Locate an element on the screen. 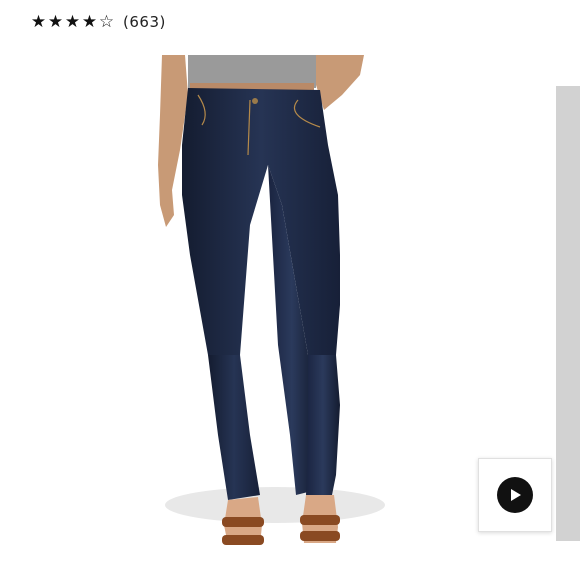  play-button is located at coordinates (515, 495).